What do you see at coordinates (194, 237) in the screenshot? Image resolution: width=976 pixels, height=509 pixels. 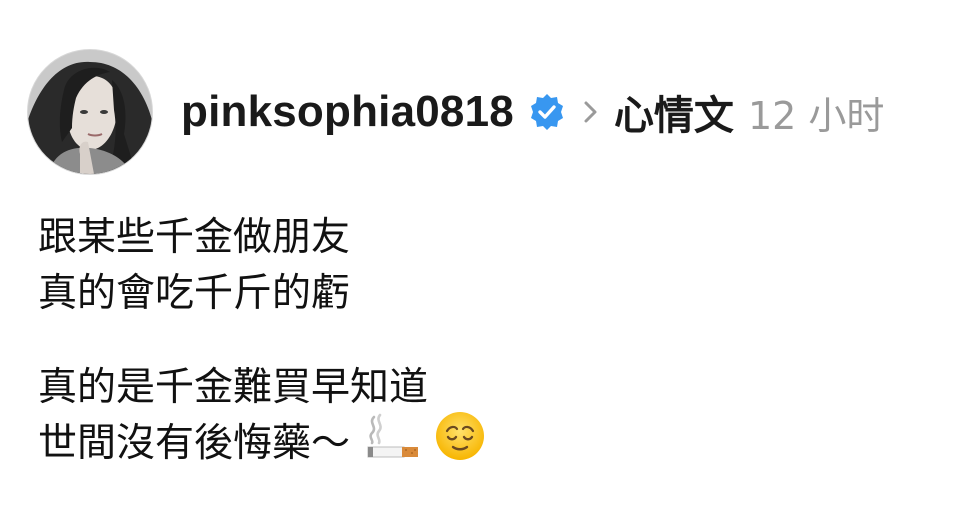 I see `post-text-line-1: 跟某些千金做朋友` at bounding box center [194, 237].